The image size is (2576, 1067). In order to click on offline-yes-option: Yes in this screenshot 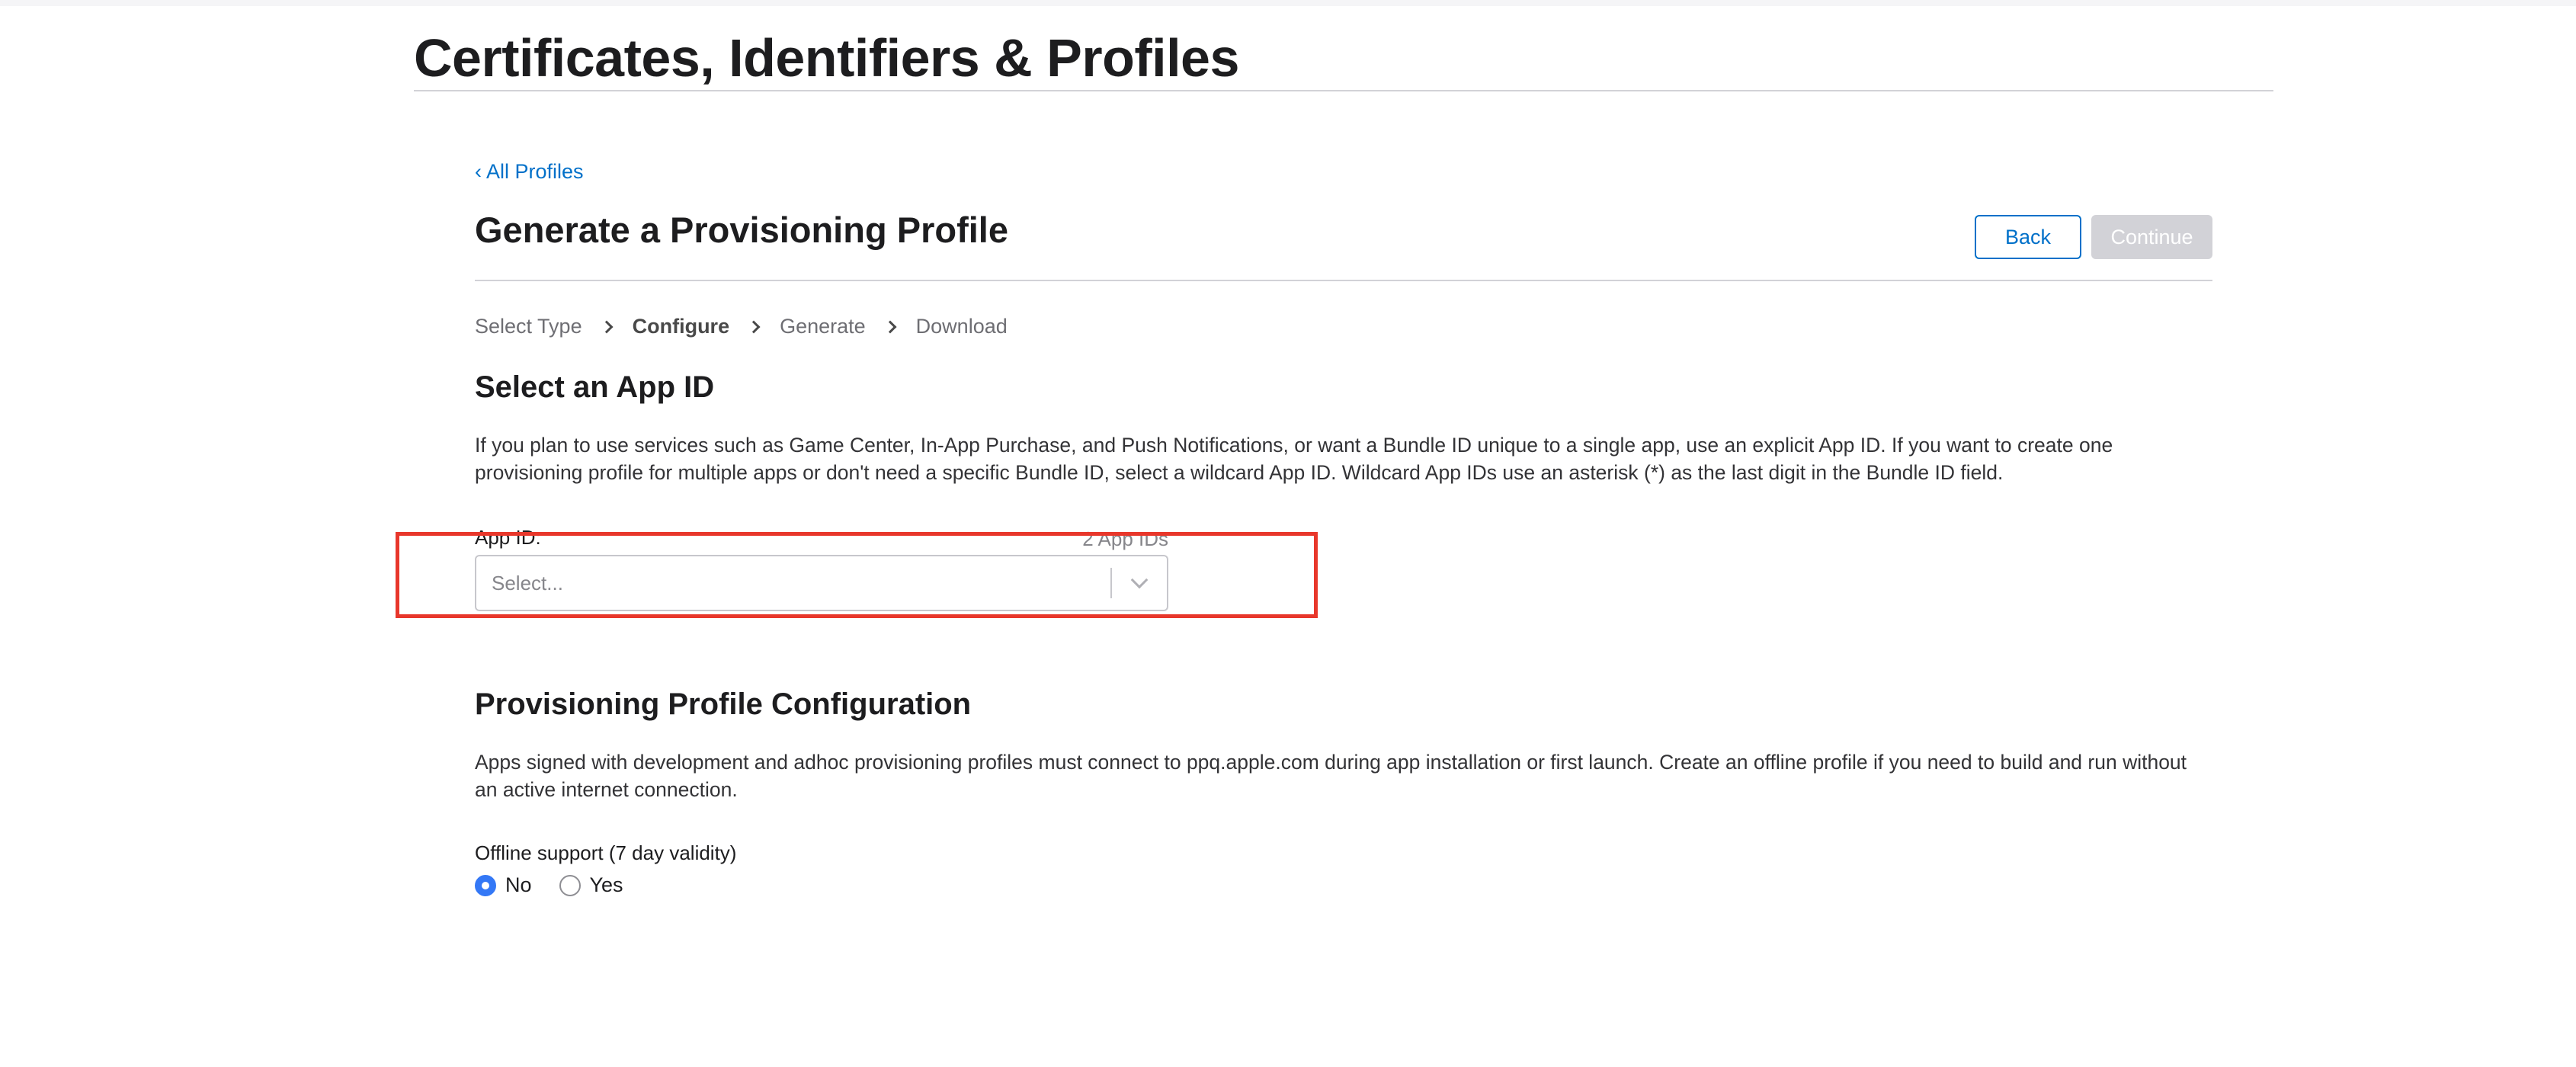, I will do `click(591, 885)`.